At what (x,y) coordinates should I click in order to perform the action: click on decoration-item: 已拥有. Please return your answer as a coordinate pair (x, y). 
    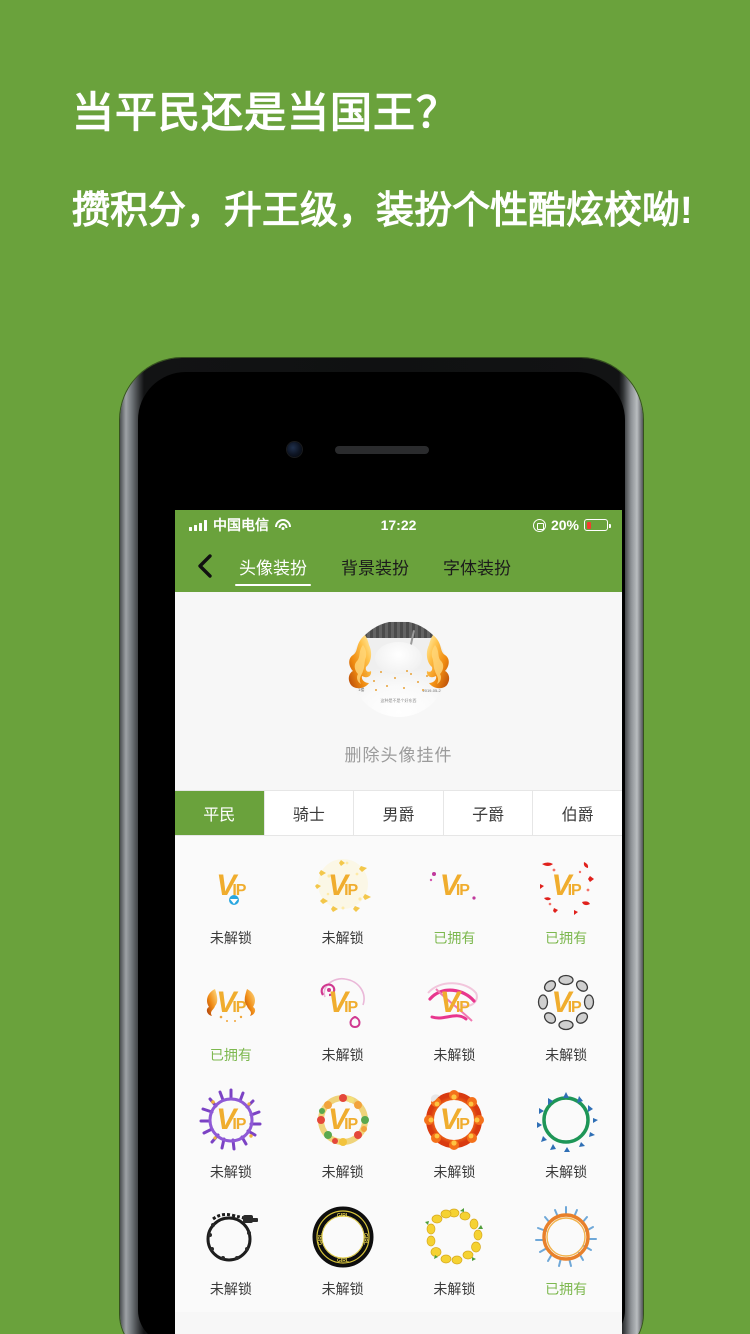
    Looking at the image, I should click on (566, 1251).